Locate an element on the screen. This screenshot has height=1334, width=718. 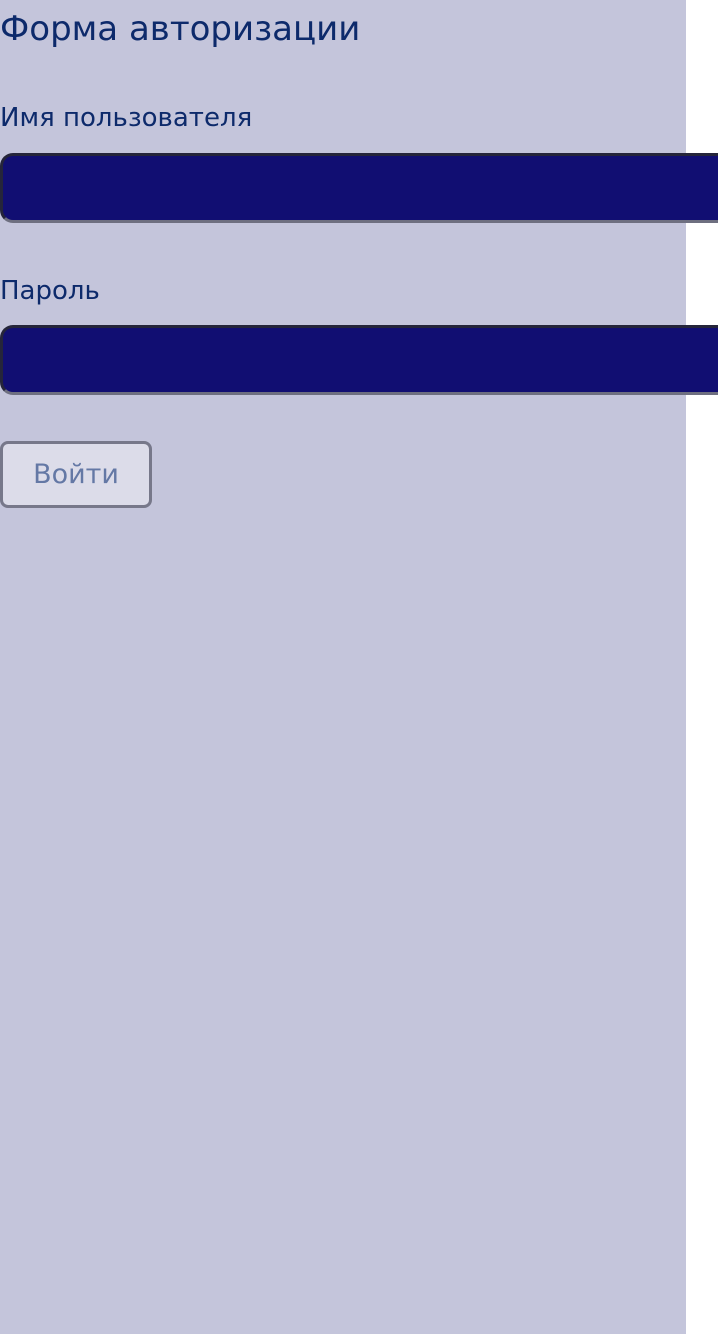
username-field is located at coordinates (359, 188).